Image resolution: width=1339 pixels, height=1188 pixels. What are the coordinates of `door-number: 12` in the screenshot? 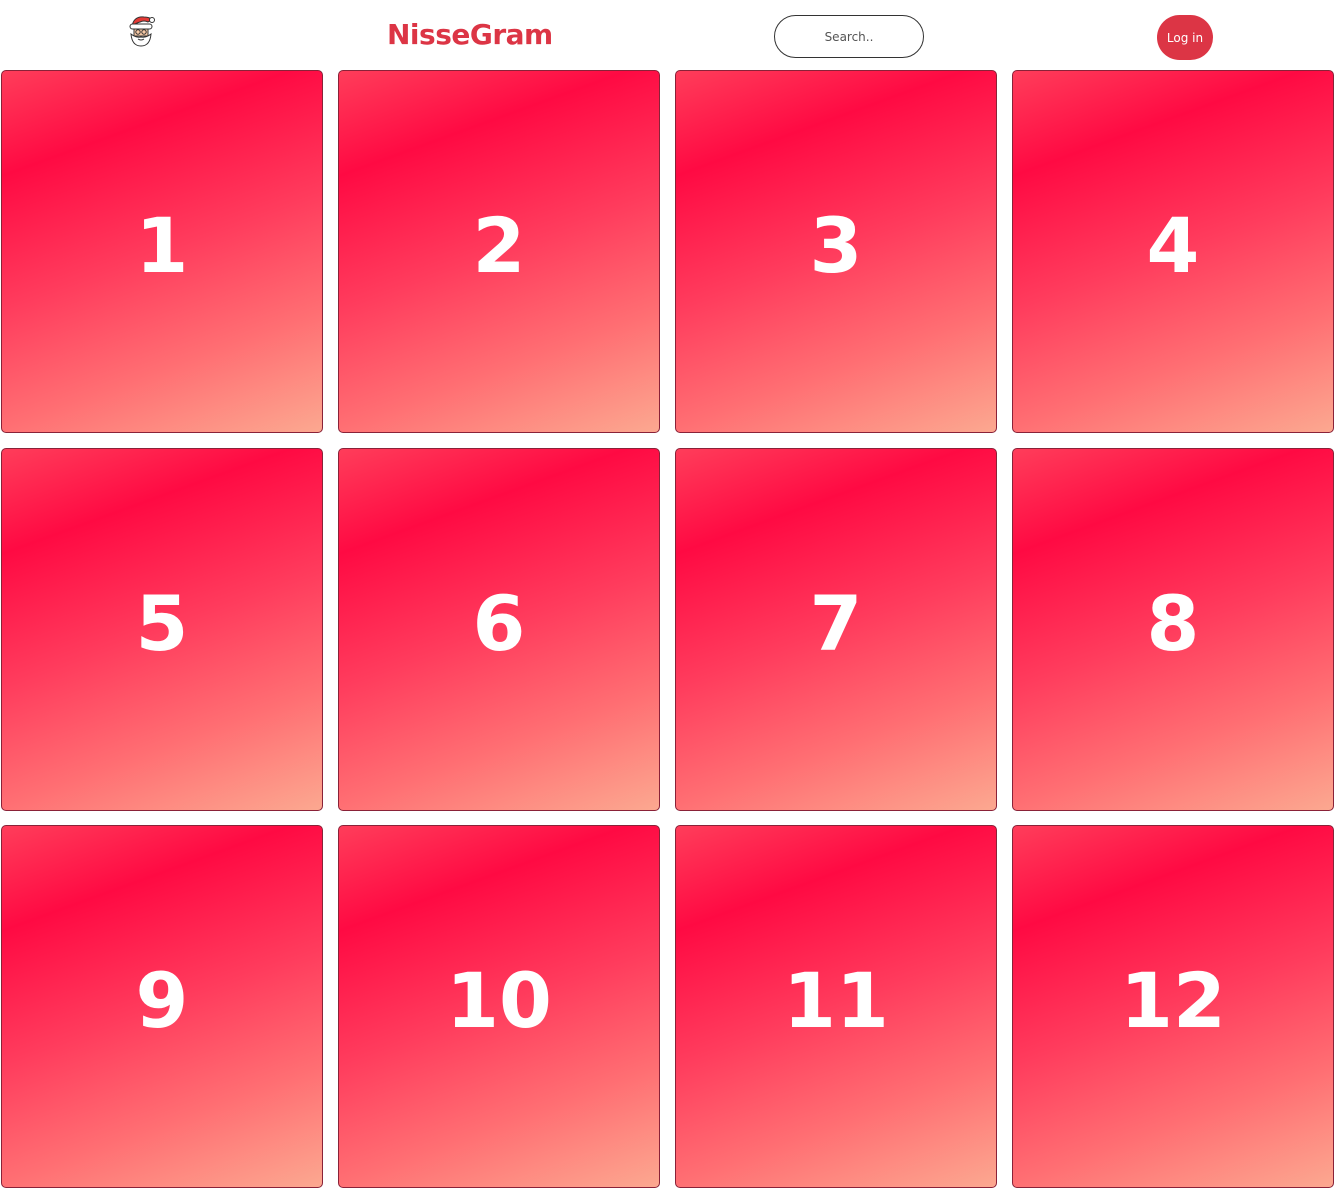 It's located at (1173, 1000).